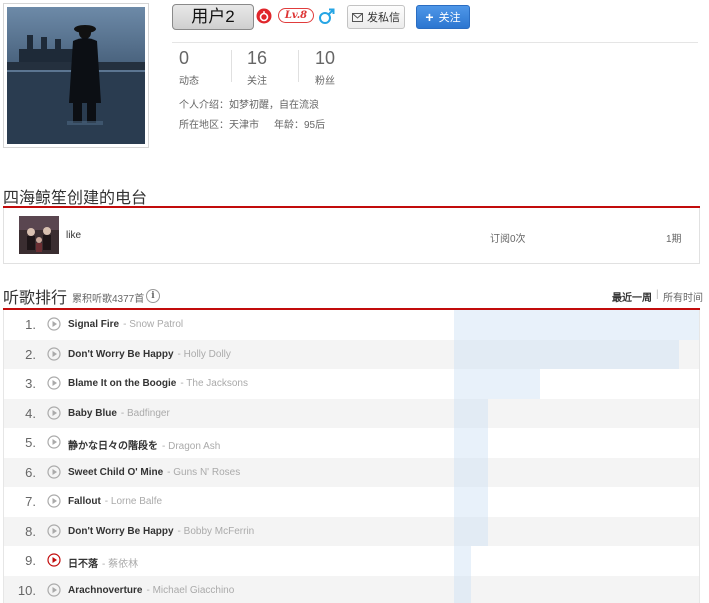 This screenshot has height=603, width=709. Describe the element at coordinates (257, 58) in the screenshot. I see `stat-value: 16` at that location.